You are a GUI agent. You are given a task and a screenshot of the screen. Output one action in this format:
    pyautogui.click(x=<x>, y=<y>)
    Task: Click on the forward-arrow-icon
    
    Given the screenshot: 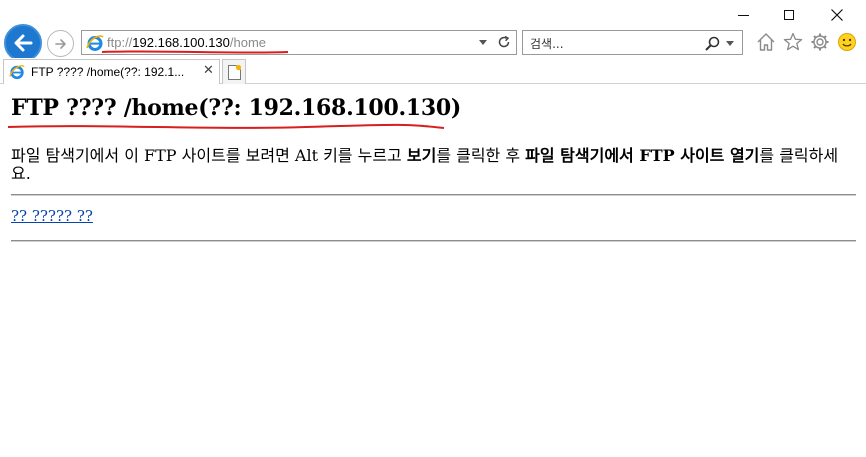 What is the action you would take?
    pyautogui.click(x=60, y=43)
    